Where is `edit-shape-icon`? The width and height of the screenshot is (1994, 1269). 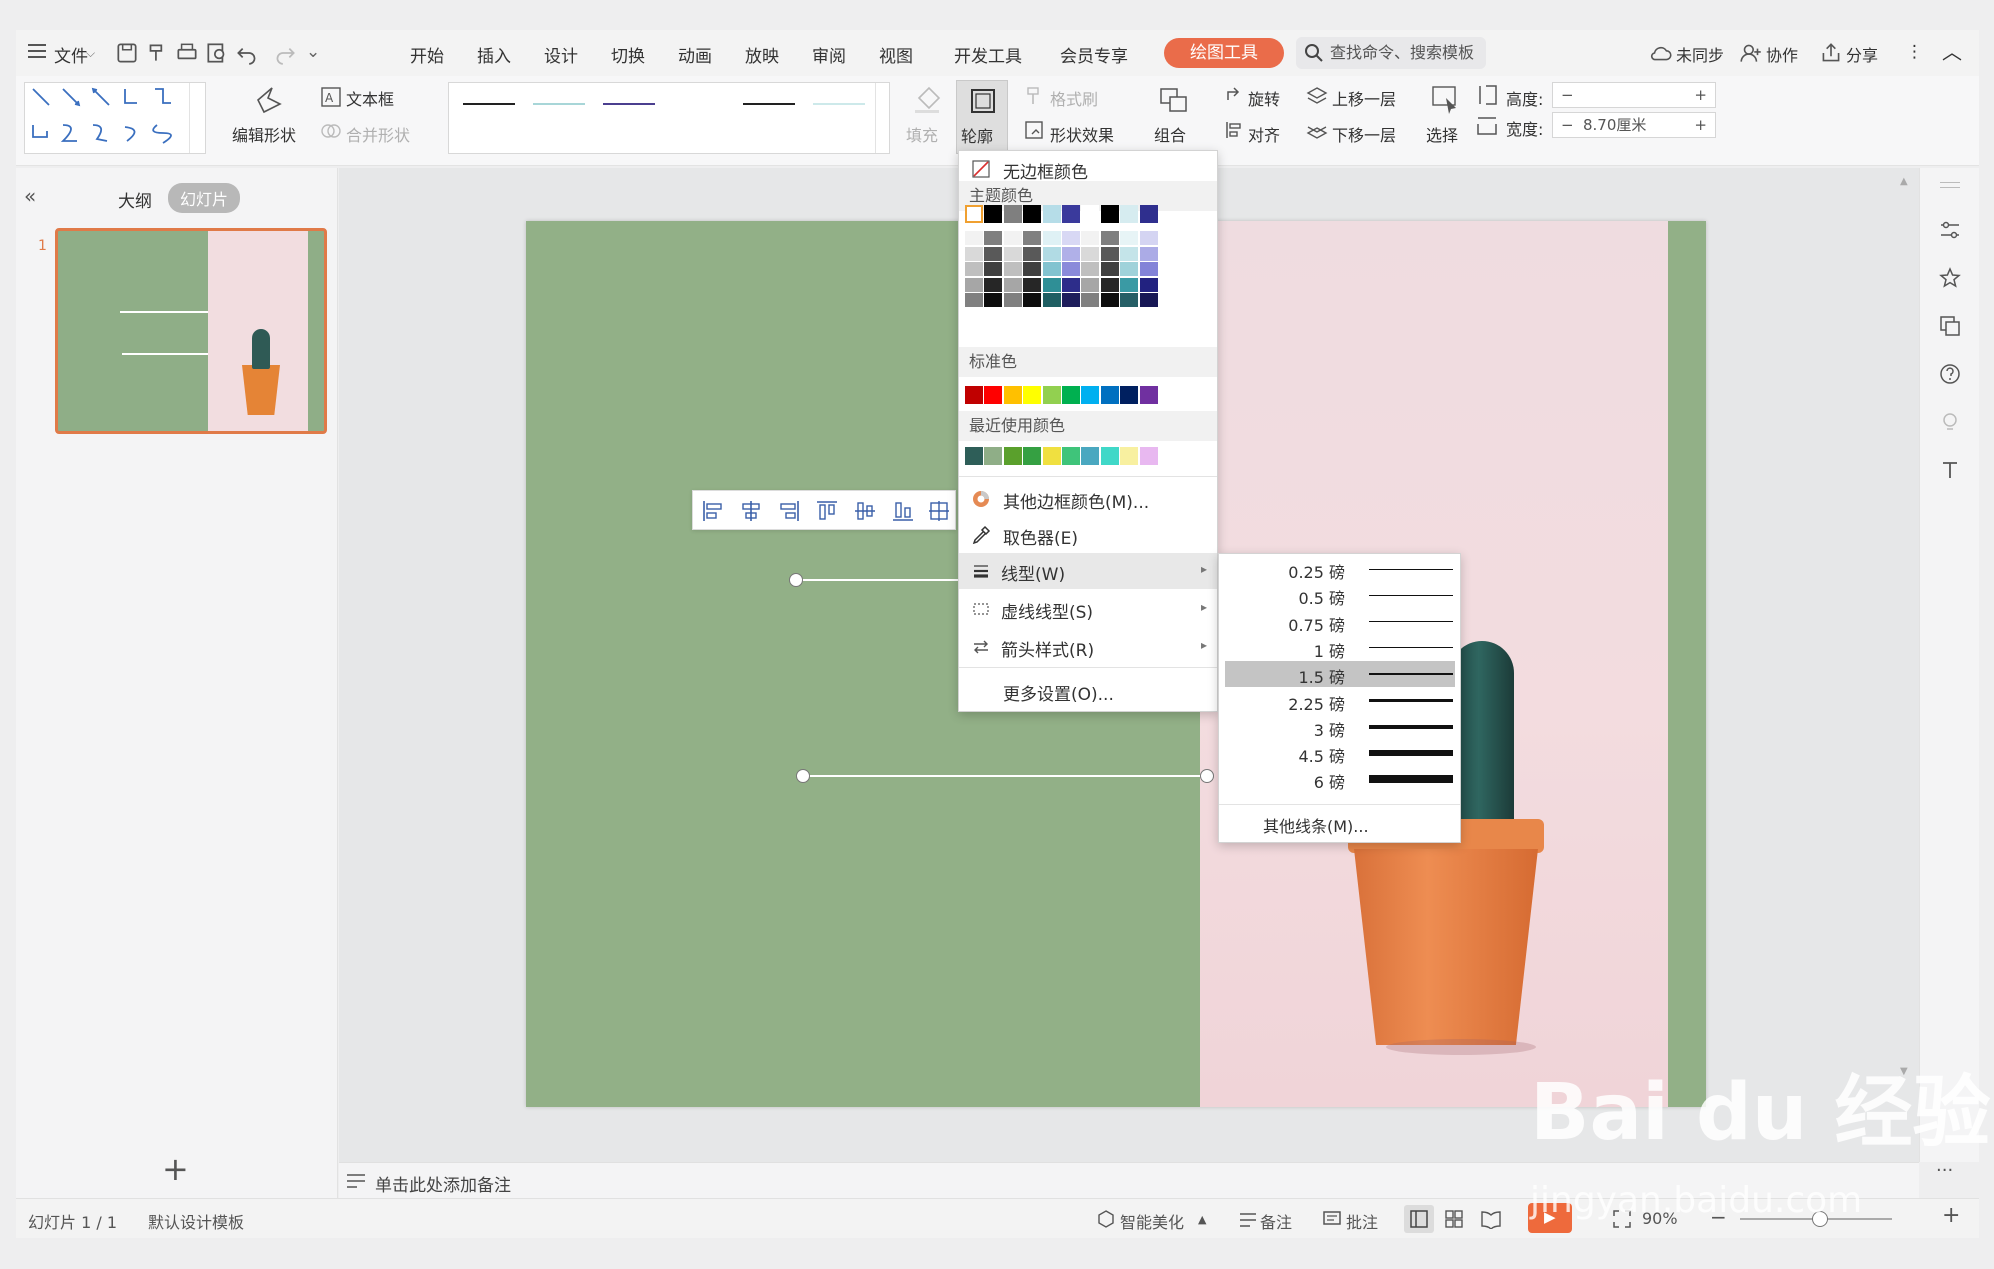 edit-shape-icon is located at coordinates (269, 99).